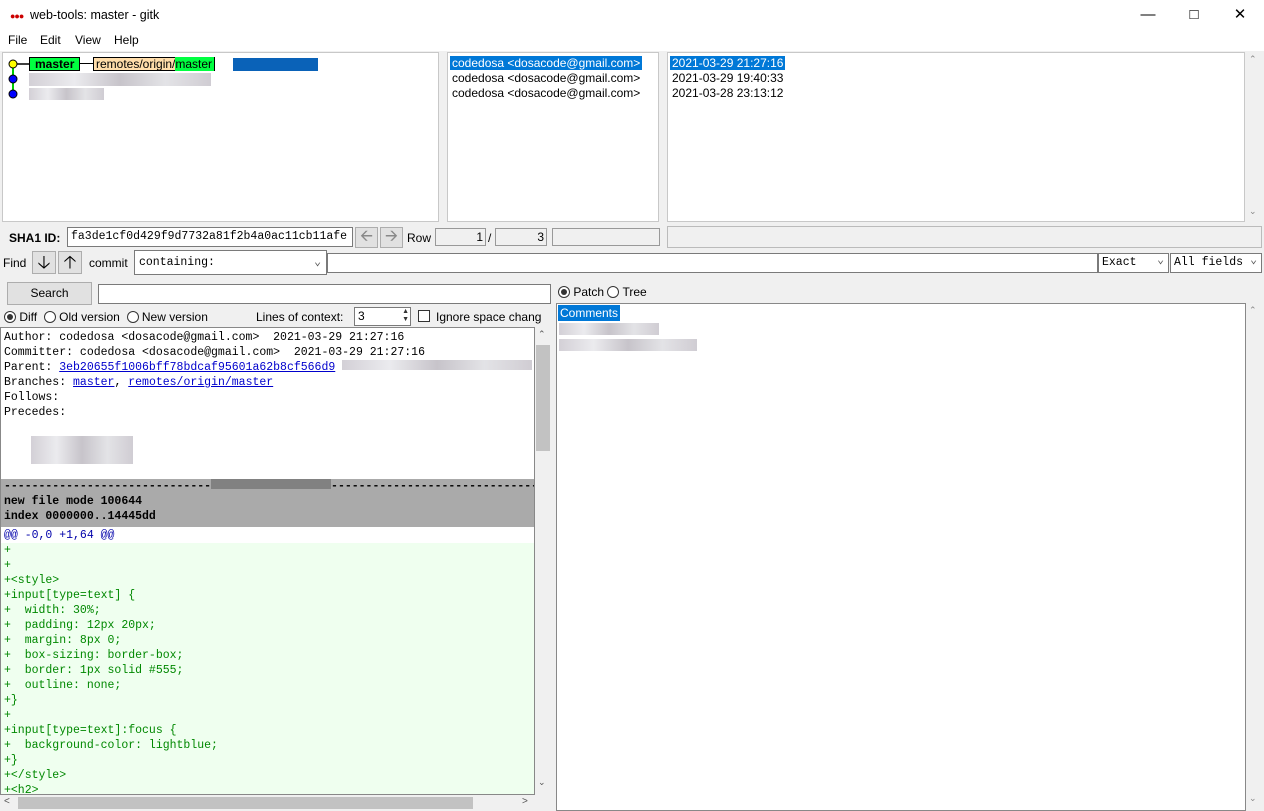 Image resolution: width=1264 pixels, height=811 pixels. Describe the element at coordinates (175, 317) in the screenshot. I see `new-version-label: New version` at that location.